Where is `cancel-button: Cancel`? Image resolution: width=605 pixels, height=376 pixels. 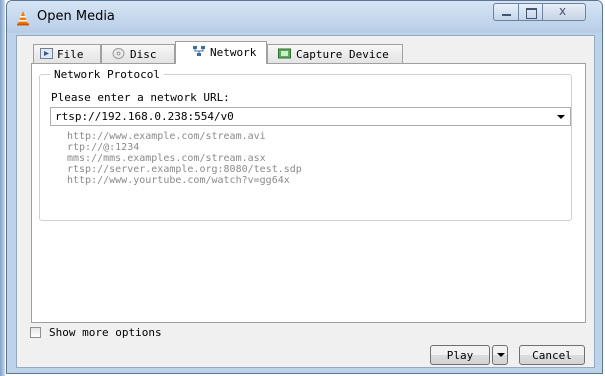 cancel-button: Cancel is located at coordinates (552, 355).